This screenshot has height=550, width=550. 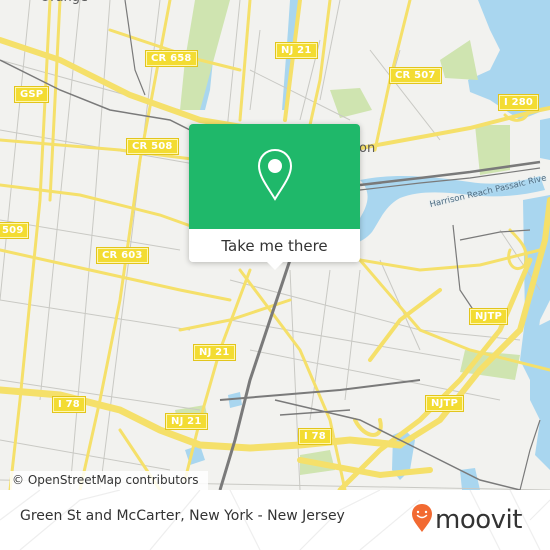 What do you see at coordinates (478, 520) in the screenshot?
I see `brand-name: moovit` at bounding box center [478, 520].